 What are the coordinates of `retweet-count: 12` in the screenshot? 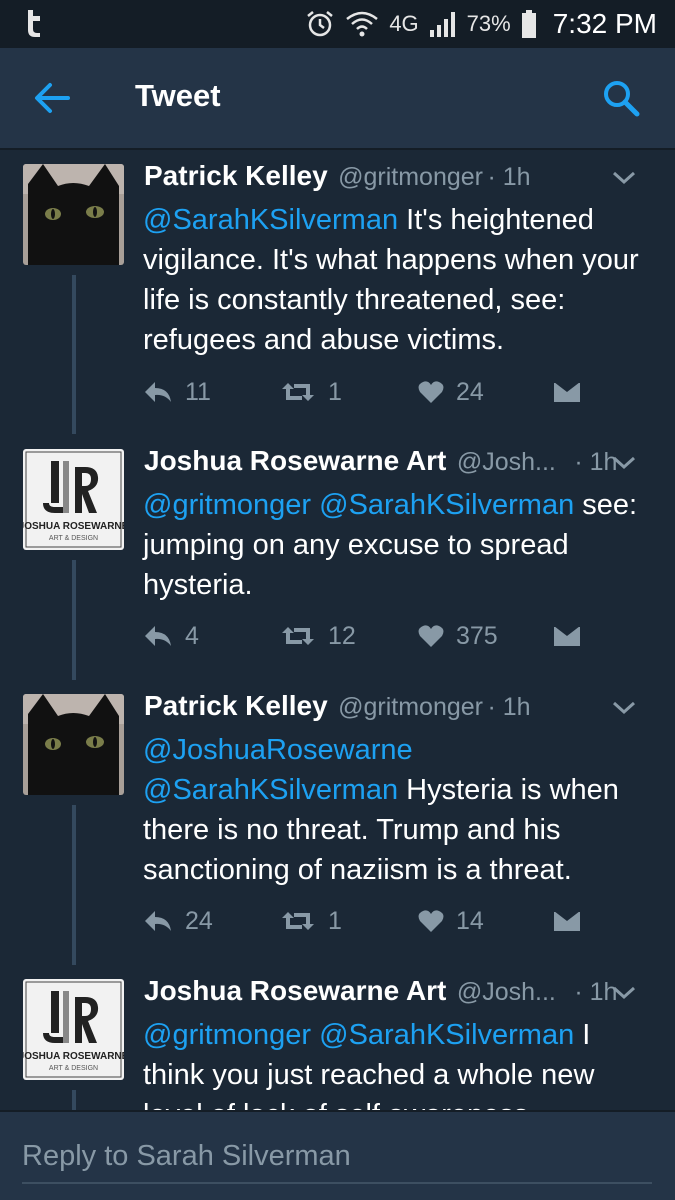 It's located at (342, 635).